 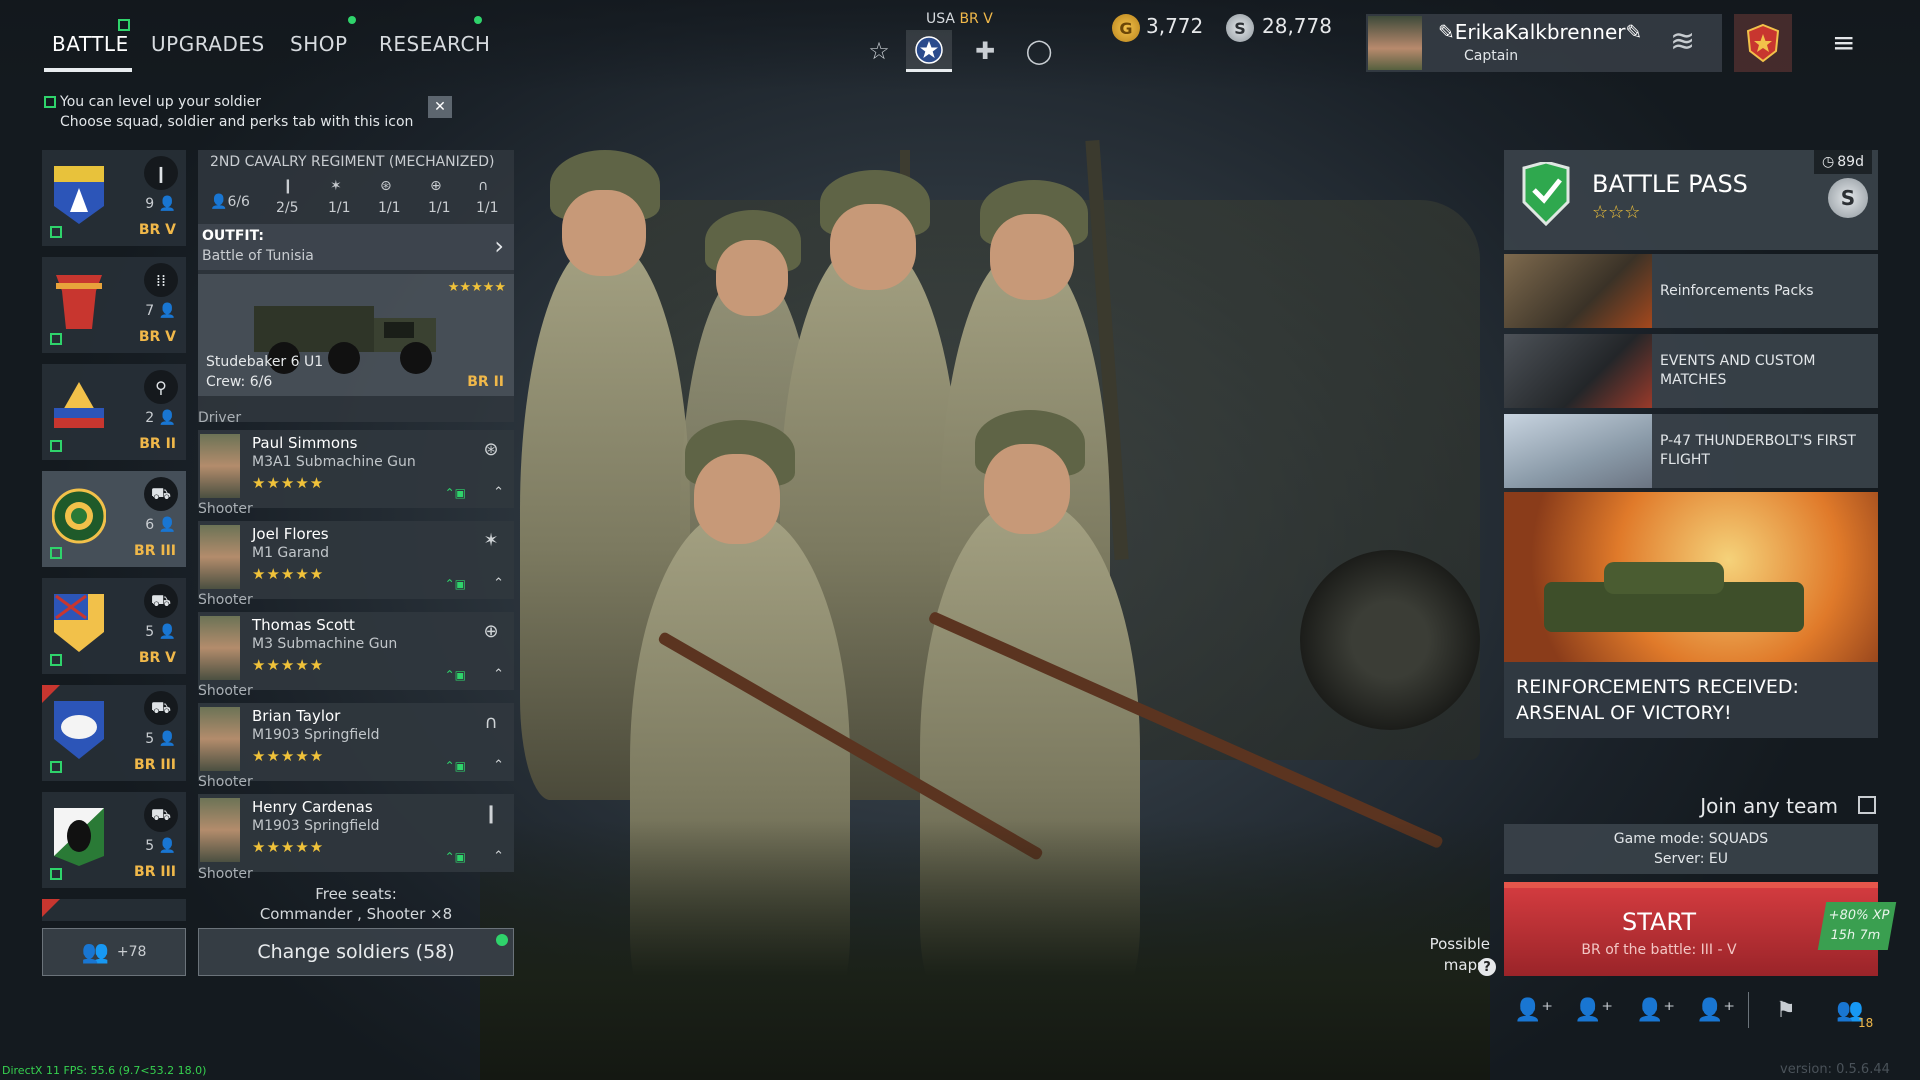 What do you see at coordinates (90, 44) in the screenshot?
I see `tab-battle: BATTLE` at bounding box center [90, 44].